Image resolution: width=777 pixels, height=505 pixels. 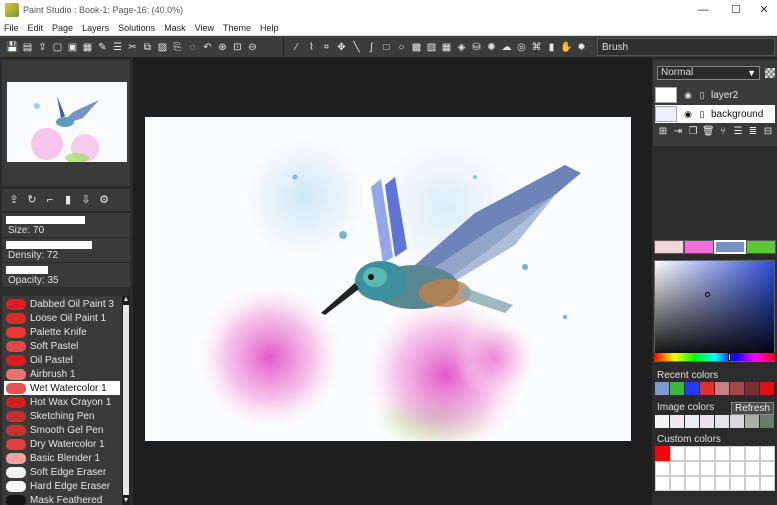 What do you see at coordinates (207, 47) in the screenshot?
I see `undo-icon: ↶` at bounding box center [207, 47].